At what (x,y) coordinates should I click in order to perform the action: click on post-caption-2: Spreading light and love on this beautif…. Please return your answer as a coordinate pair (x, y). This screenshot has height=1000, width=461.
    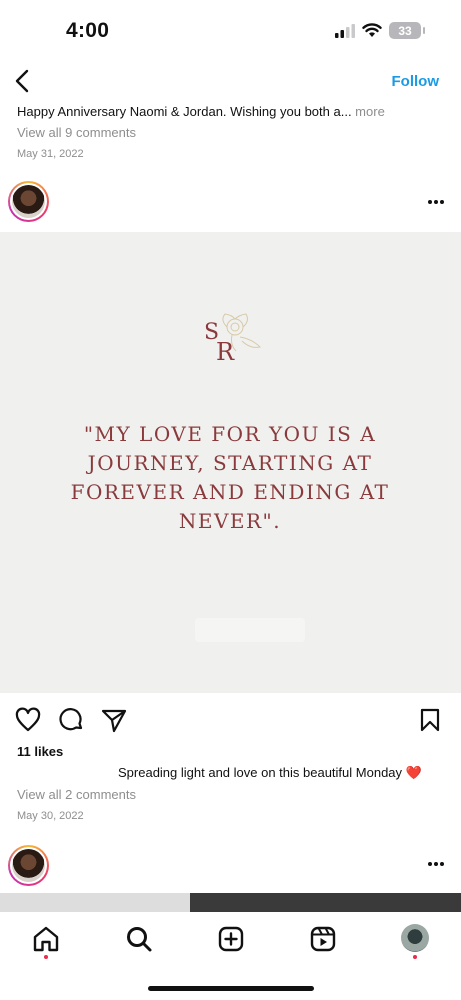
    Looking at the image, I should click on (270, 772).